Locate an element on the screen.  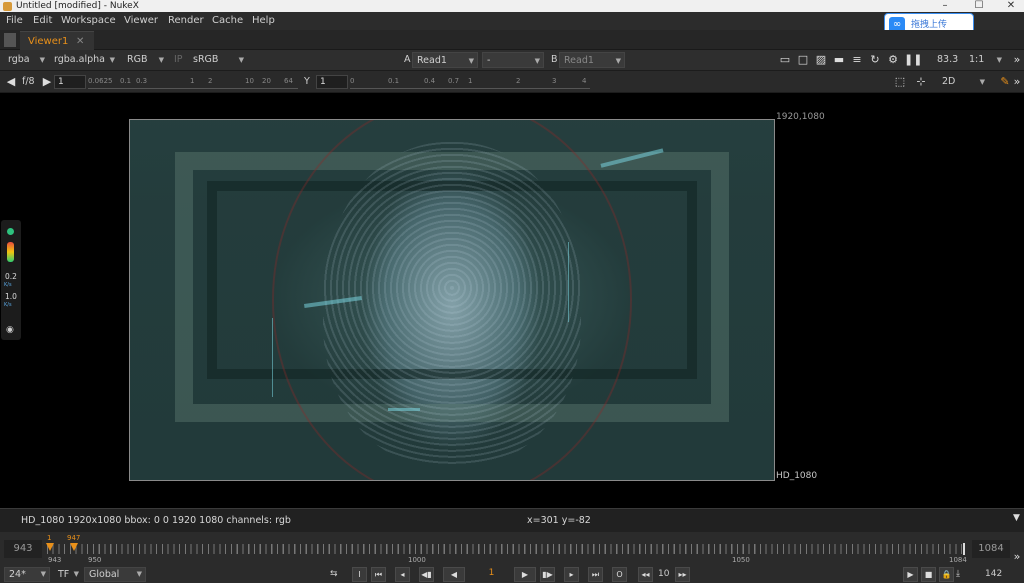
menu-edit: Edit is located at coordinates (42, 21).